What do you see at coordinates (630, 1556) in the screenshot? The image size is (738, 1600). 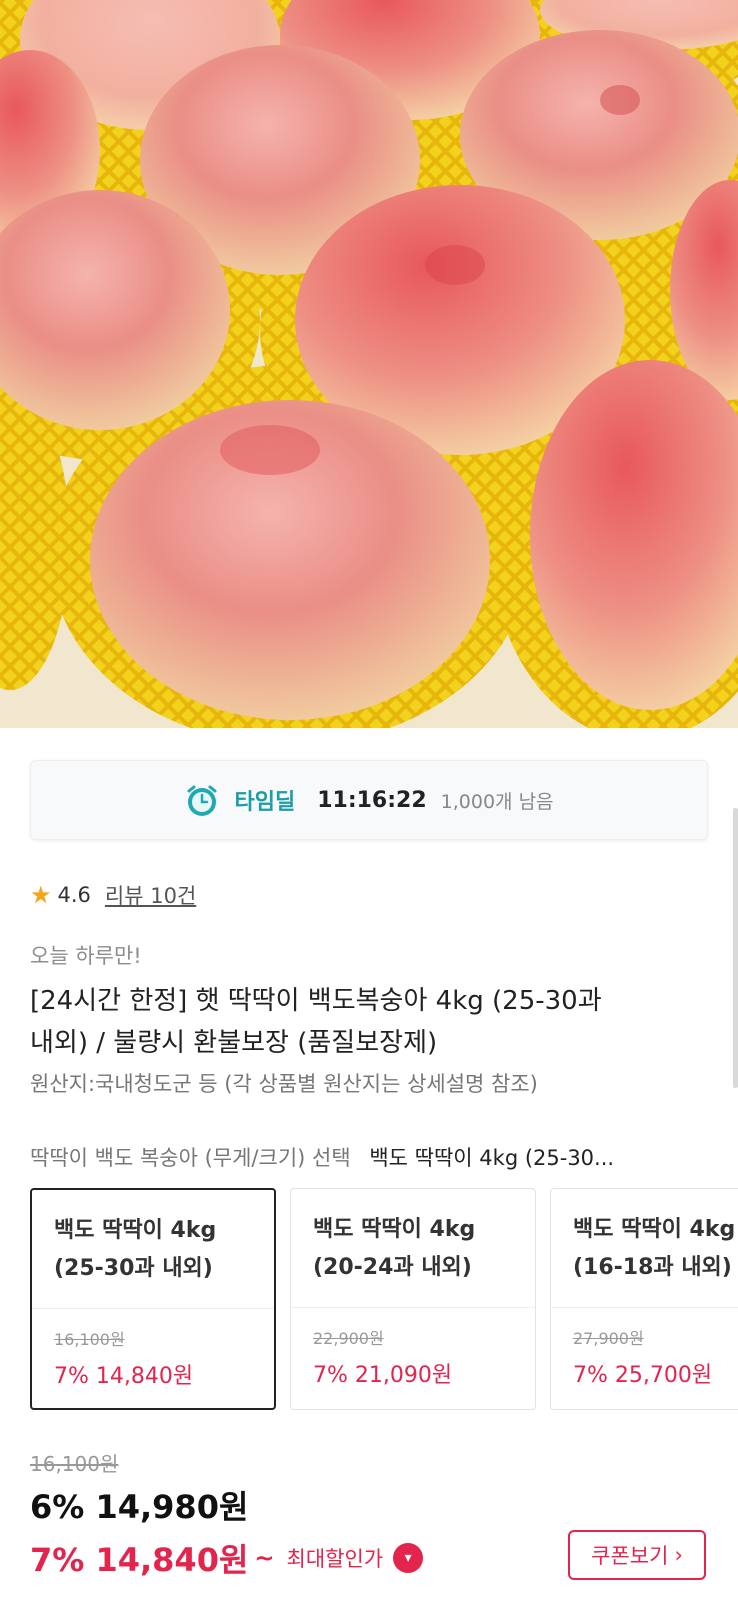 I see `coupon-button-label: 쿠폰보기` at bounding box center [630, 1556].